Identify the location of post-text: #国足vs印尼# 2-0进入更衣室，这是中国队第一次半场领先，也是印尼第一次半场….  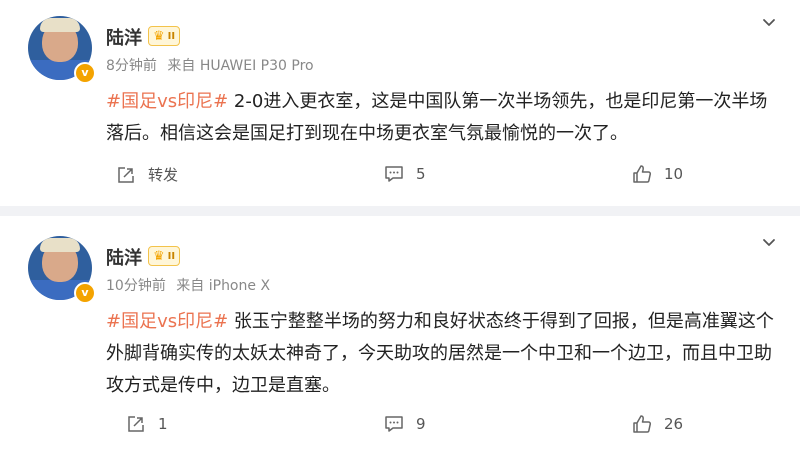
(441, 118).